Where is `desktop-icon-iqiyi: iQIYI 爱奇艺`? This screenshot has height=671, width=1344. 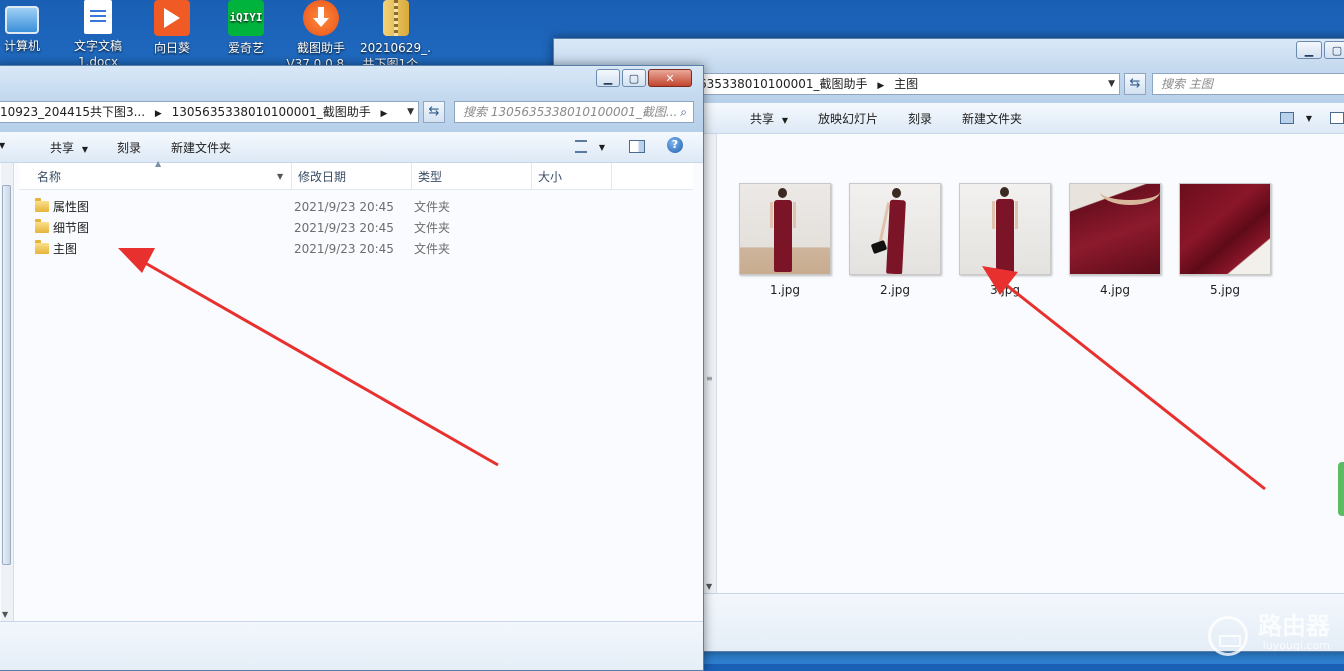
desktop-icon-iqiyi: iQIYI 爱奇艺 is located at coordinates (246, 28).